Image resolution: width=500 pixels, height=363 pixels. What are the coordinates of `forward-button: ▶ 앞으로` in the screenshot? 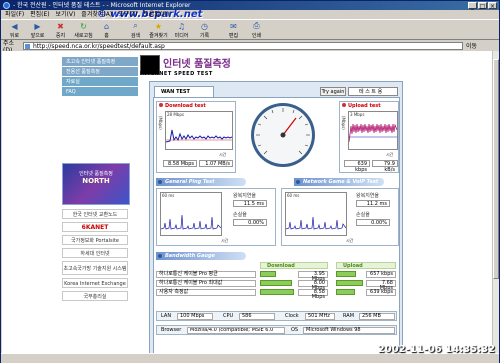 It's located at (37, 30).